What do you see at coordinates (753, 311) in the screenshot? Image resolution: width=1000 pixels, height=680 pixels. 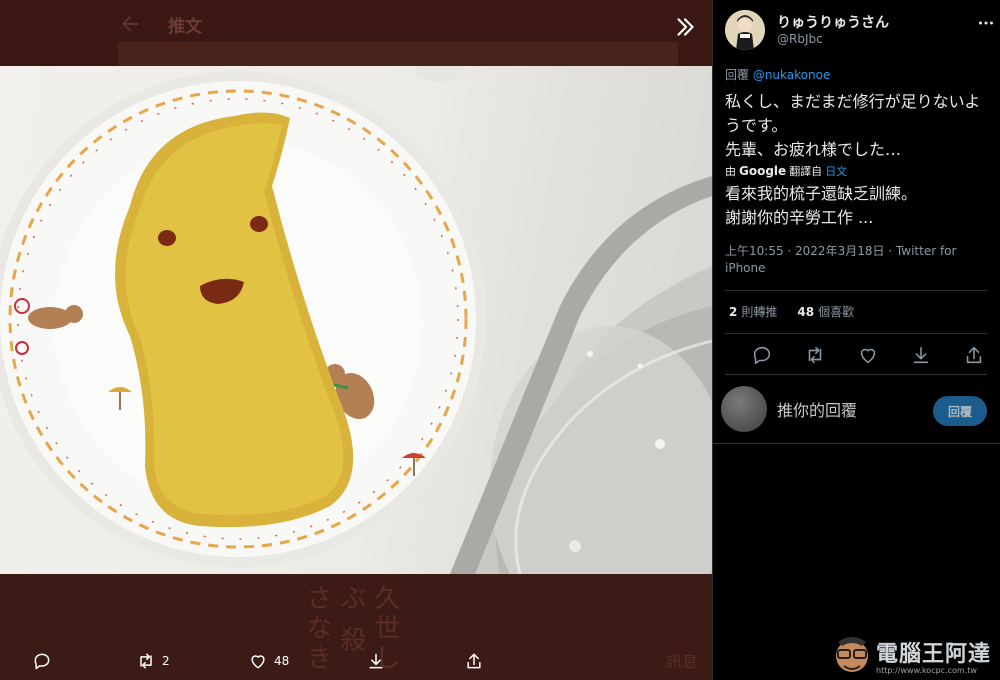 I see `retweet-stat: 2 則轉推` at bounding box center [753, 311].